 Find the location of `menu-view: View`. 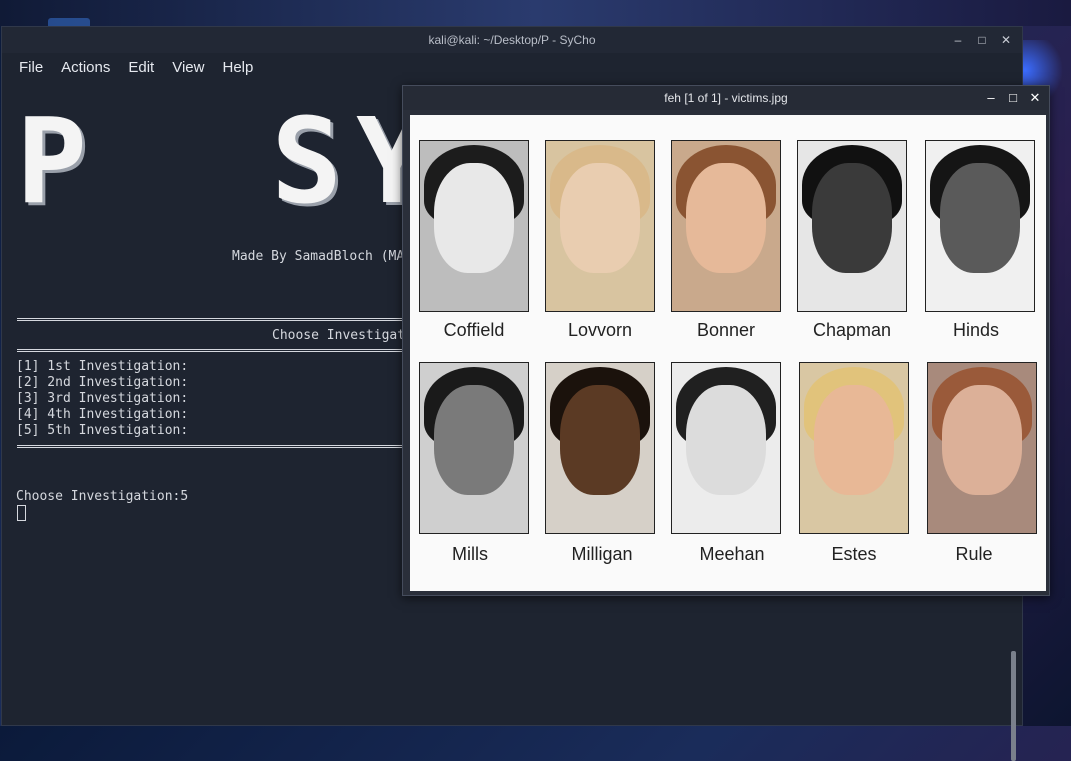

menu-view: View is located at coordinates (188, 67).